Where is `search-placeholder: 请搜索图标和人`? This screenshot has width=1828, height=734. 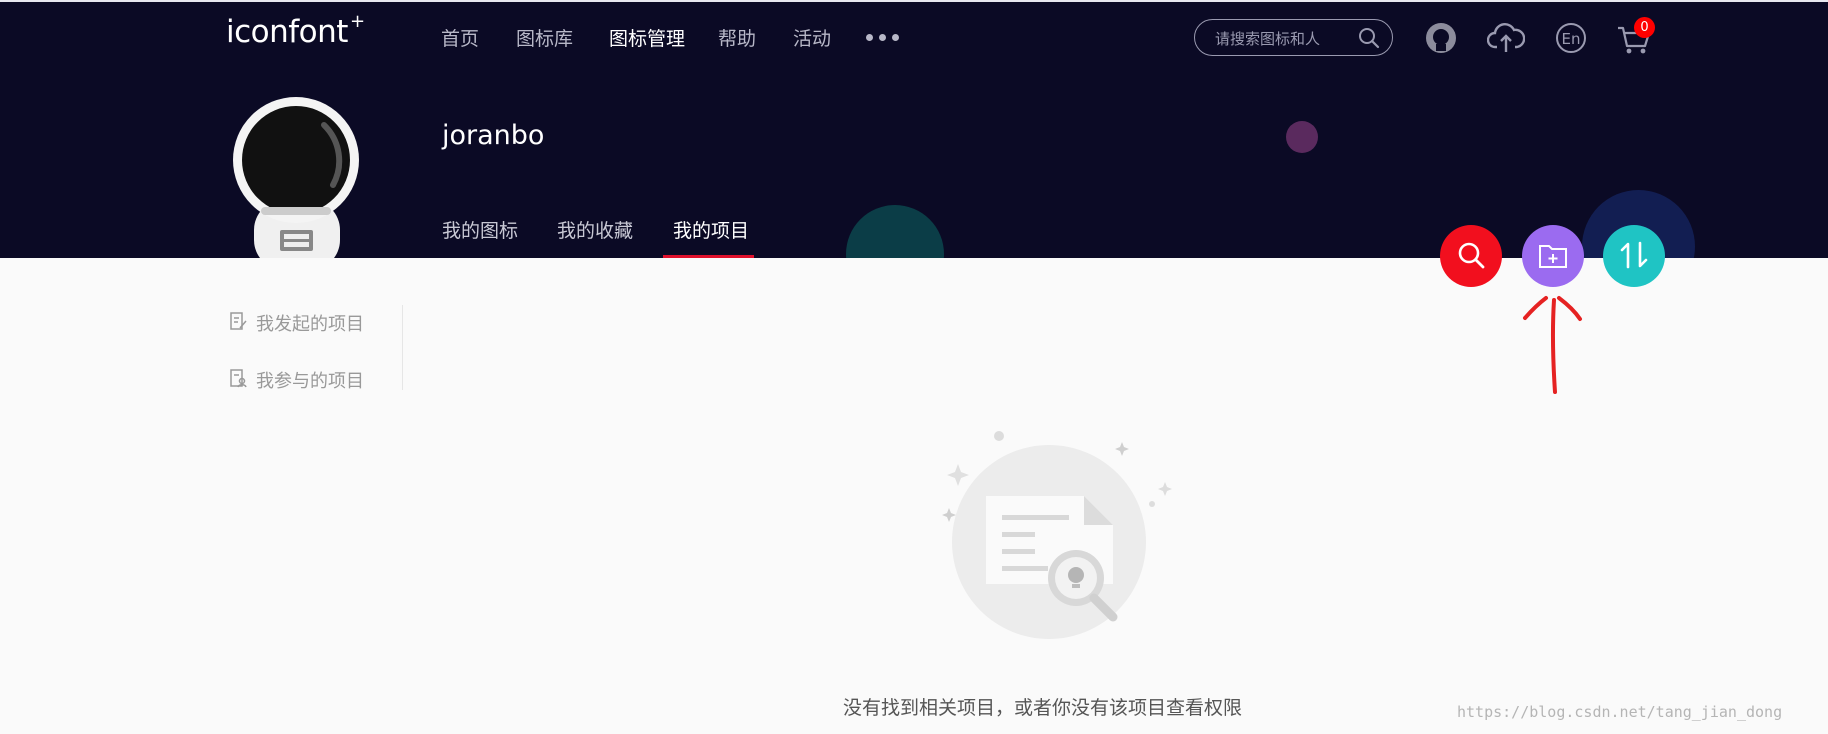
search-placeholder: 请搜索图标和人 is located at coordinates (1268, 39).